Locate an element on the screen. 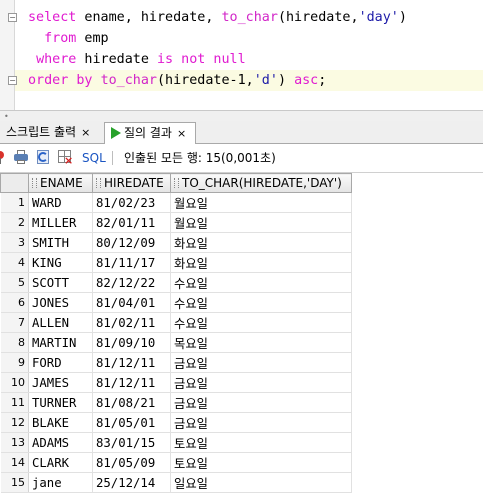  table-row: 5 SCOTT 82/12/22 수요일 is located at coordinates (176, 282).